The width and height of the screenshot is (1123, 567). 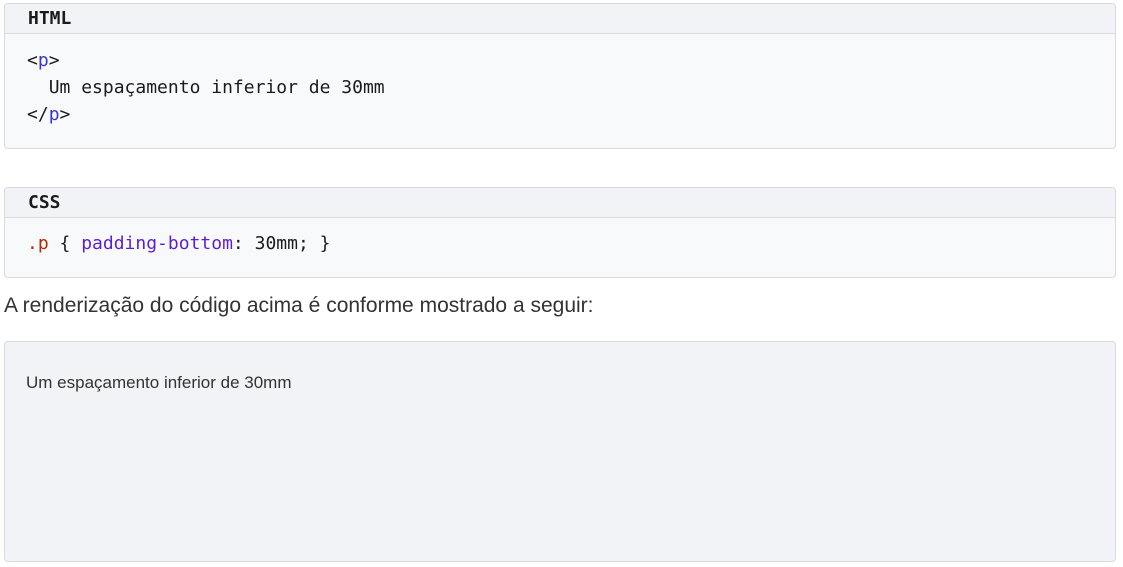 I want to click on css-property: padding-bottom, so click(x=157, y=243).